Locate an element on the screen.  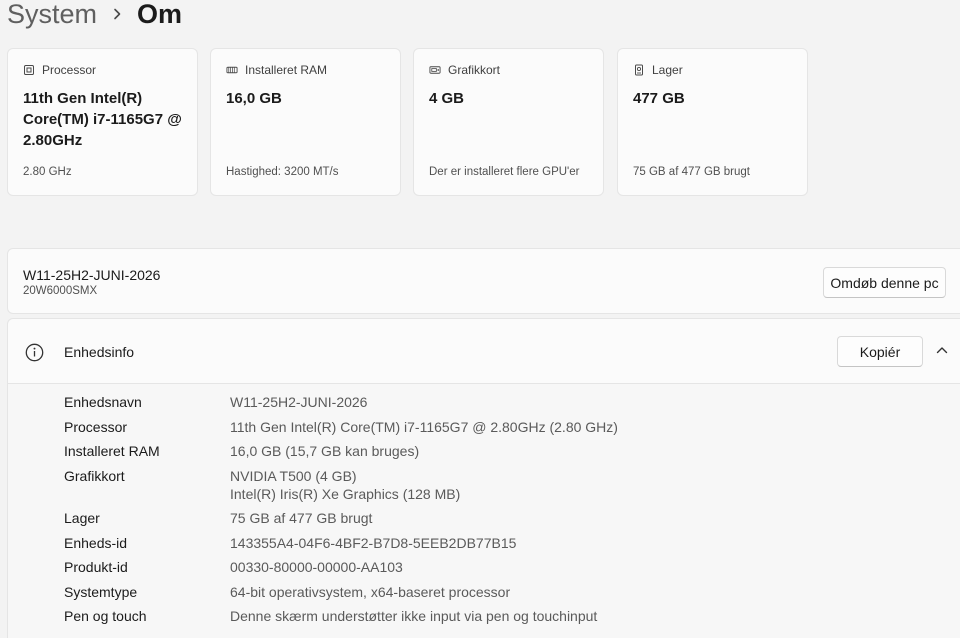
info-row-device-name: Enhedsnavn W11-25H2-JUNI-2026 is located at coordinates (341, 402).